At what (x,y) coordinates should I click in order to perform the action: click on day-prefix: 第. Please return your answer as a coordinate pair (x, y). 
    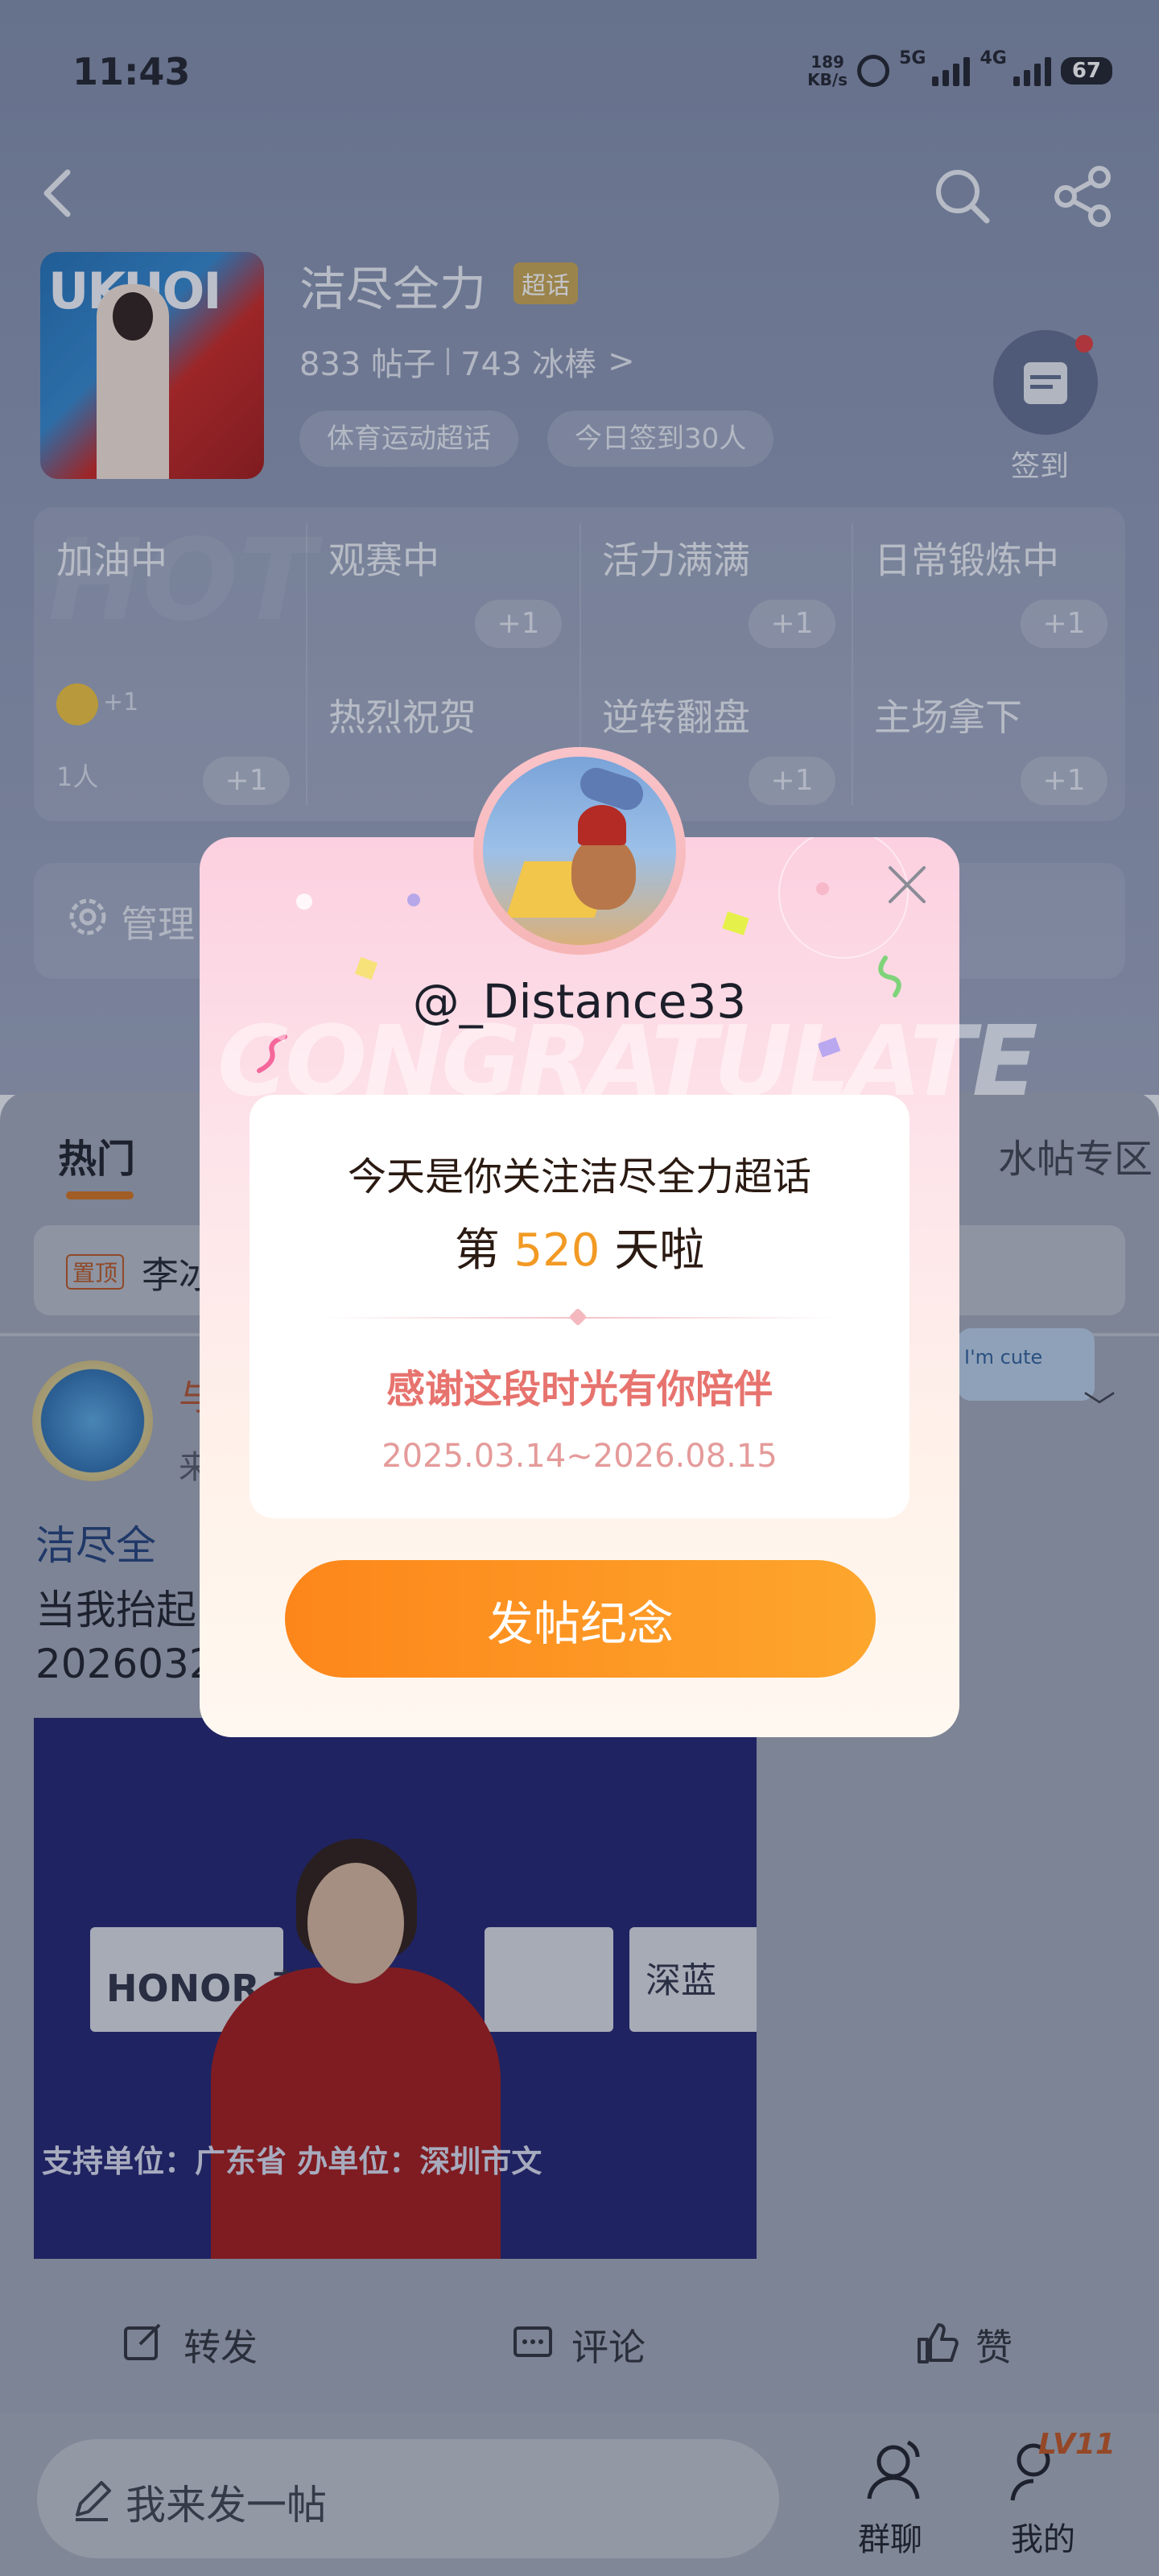
    Looking at the image, I should click on (484, 1250).